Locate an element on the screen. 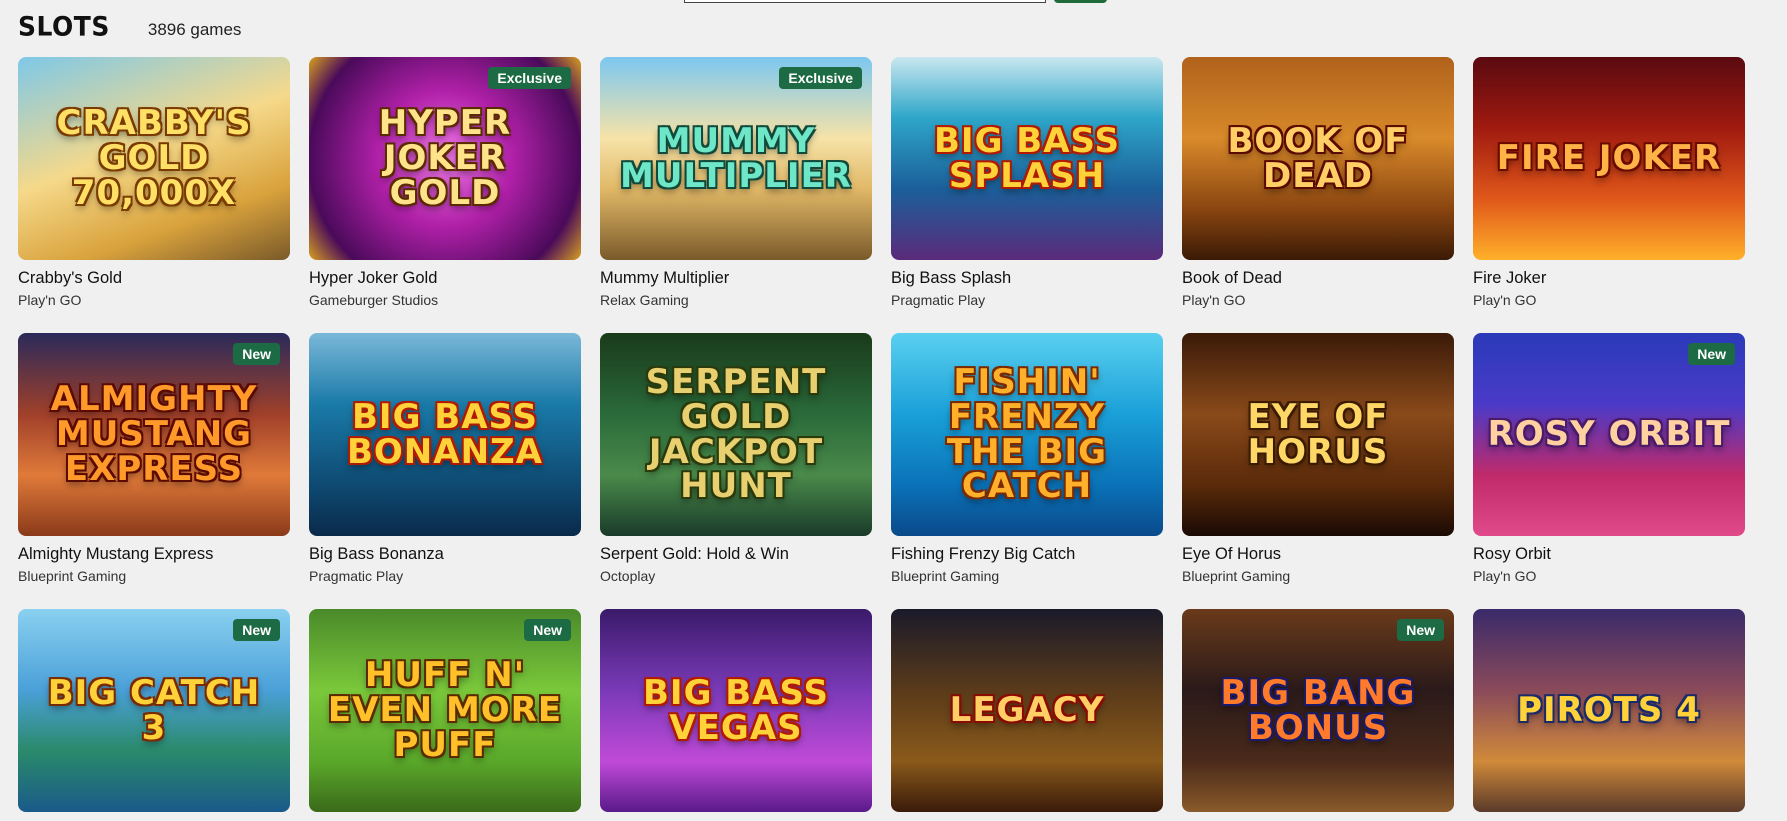  game-logo-art: BIG BASS BONANZA is located at coordinates (444, 434).